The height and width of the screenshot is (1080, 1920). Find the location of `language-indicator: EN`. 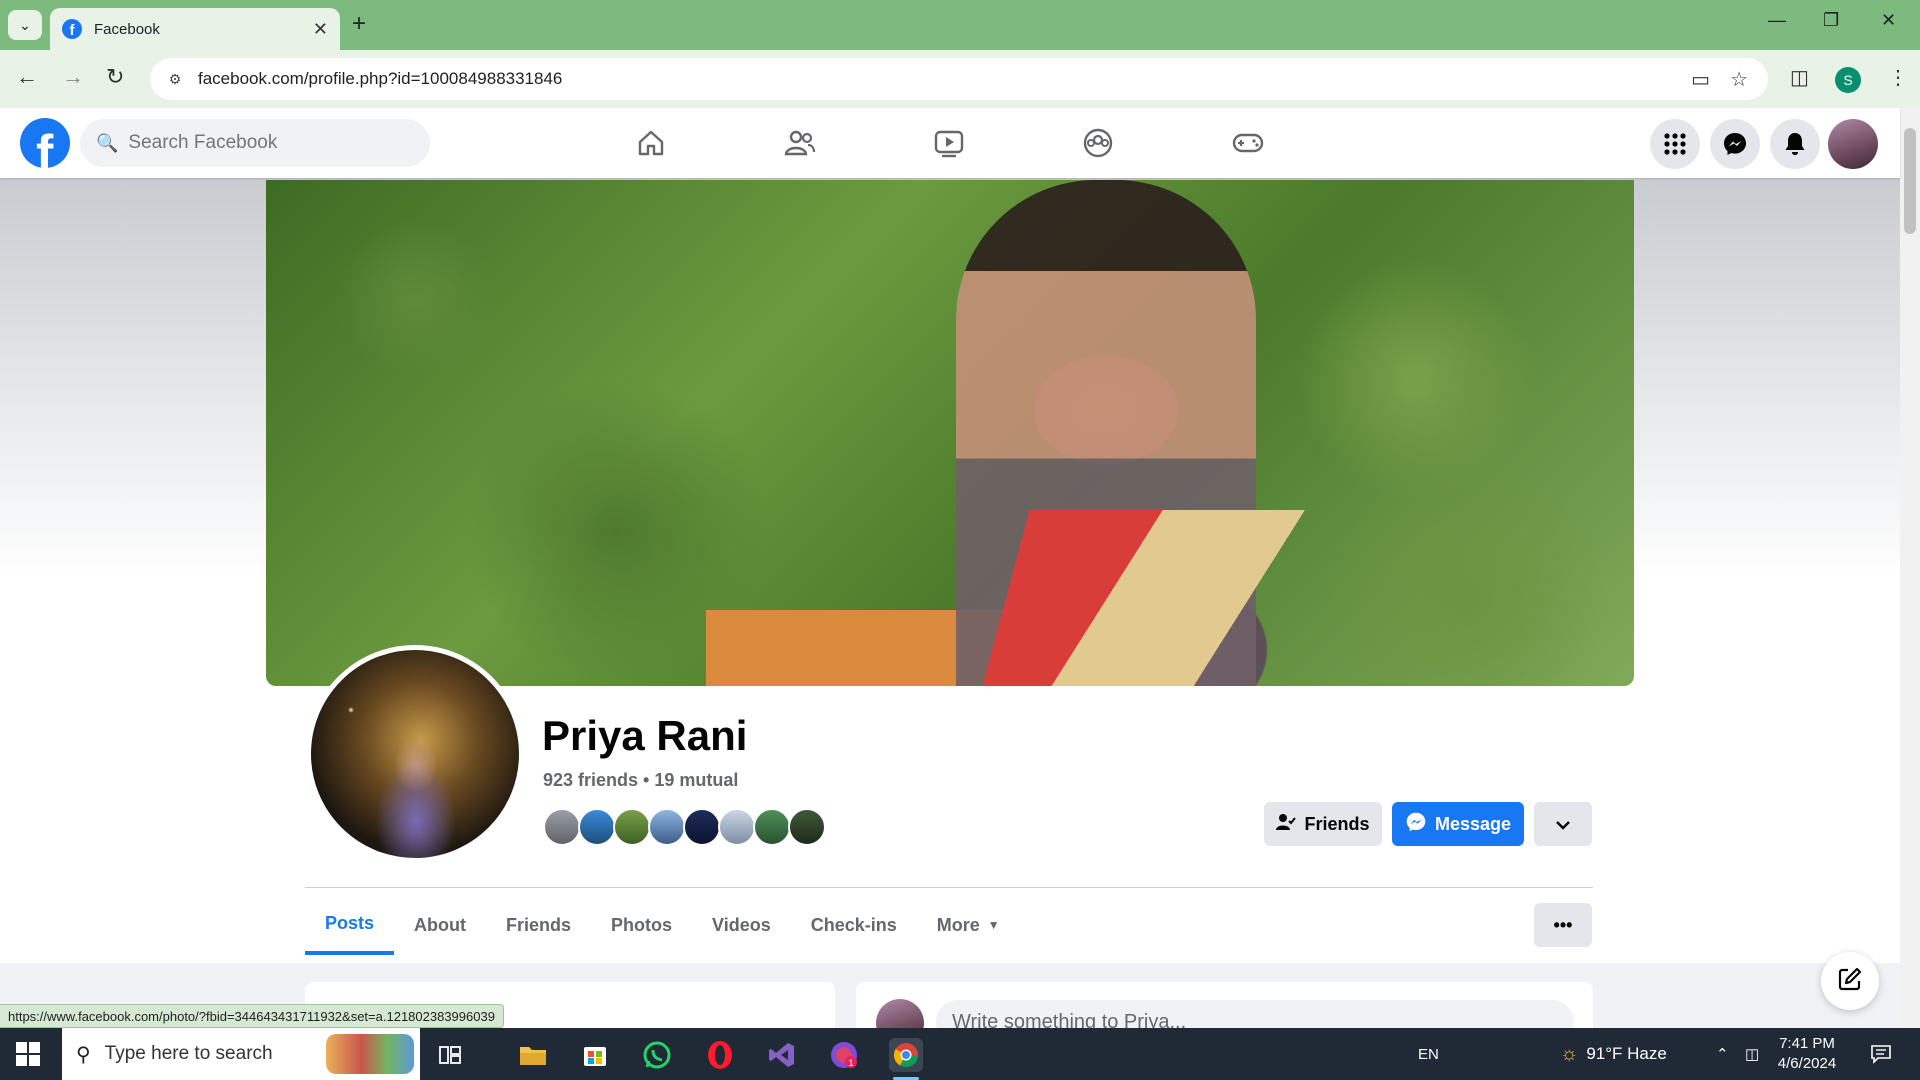

language-indicator: EN is located at coordinates (1428, 1054).